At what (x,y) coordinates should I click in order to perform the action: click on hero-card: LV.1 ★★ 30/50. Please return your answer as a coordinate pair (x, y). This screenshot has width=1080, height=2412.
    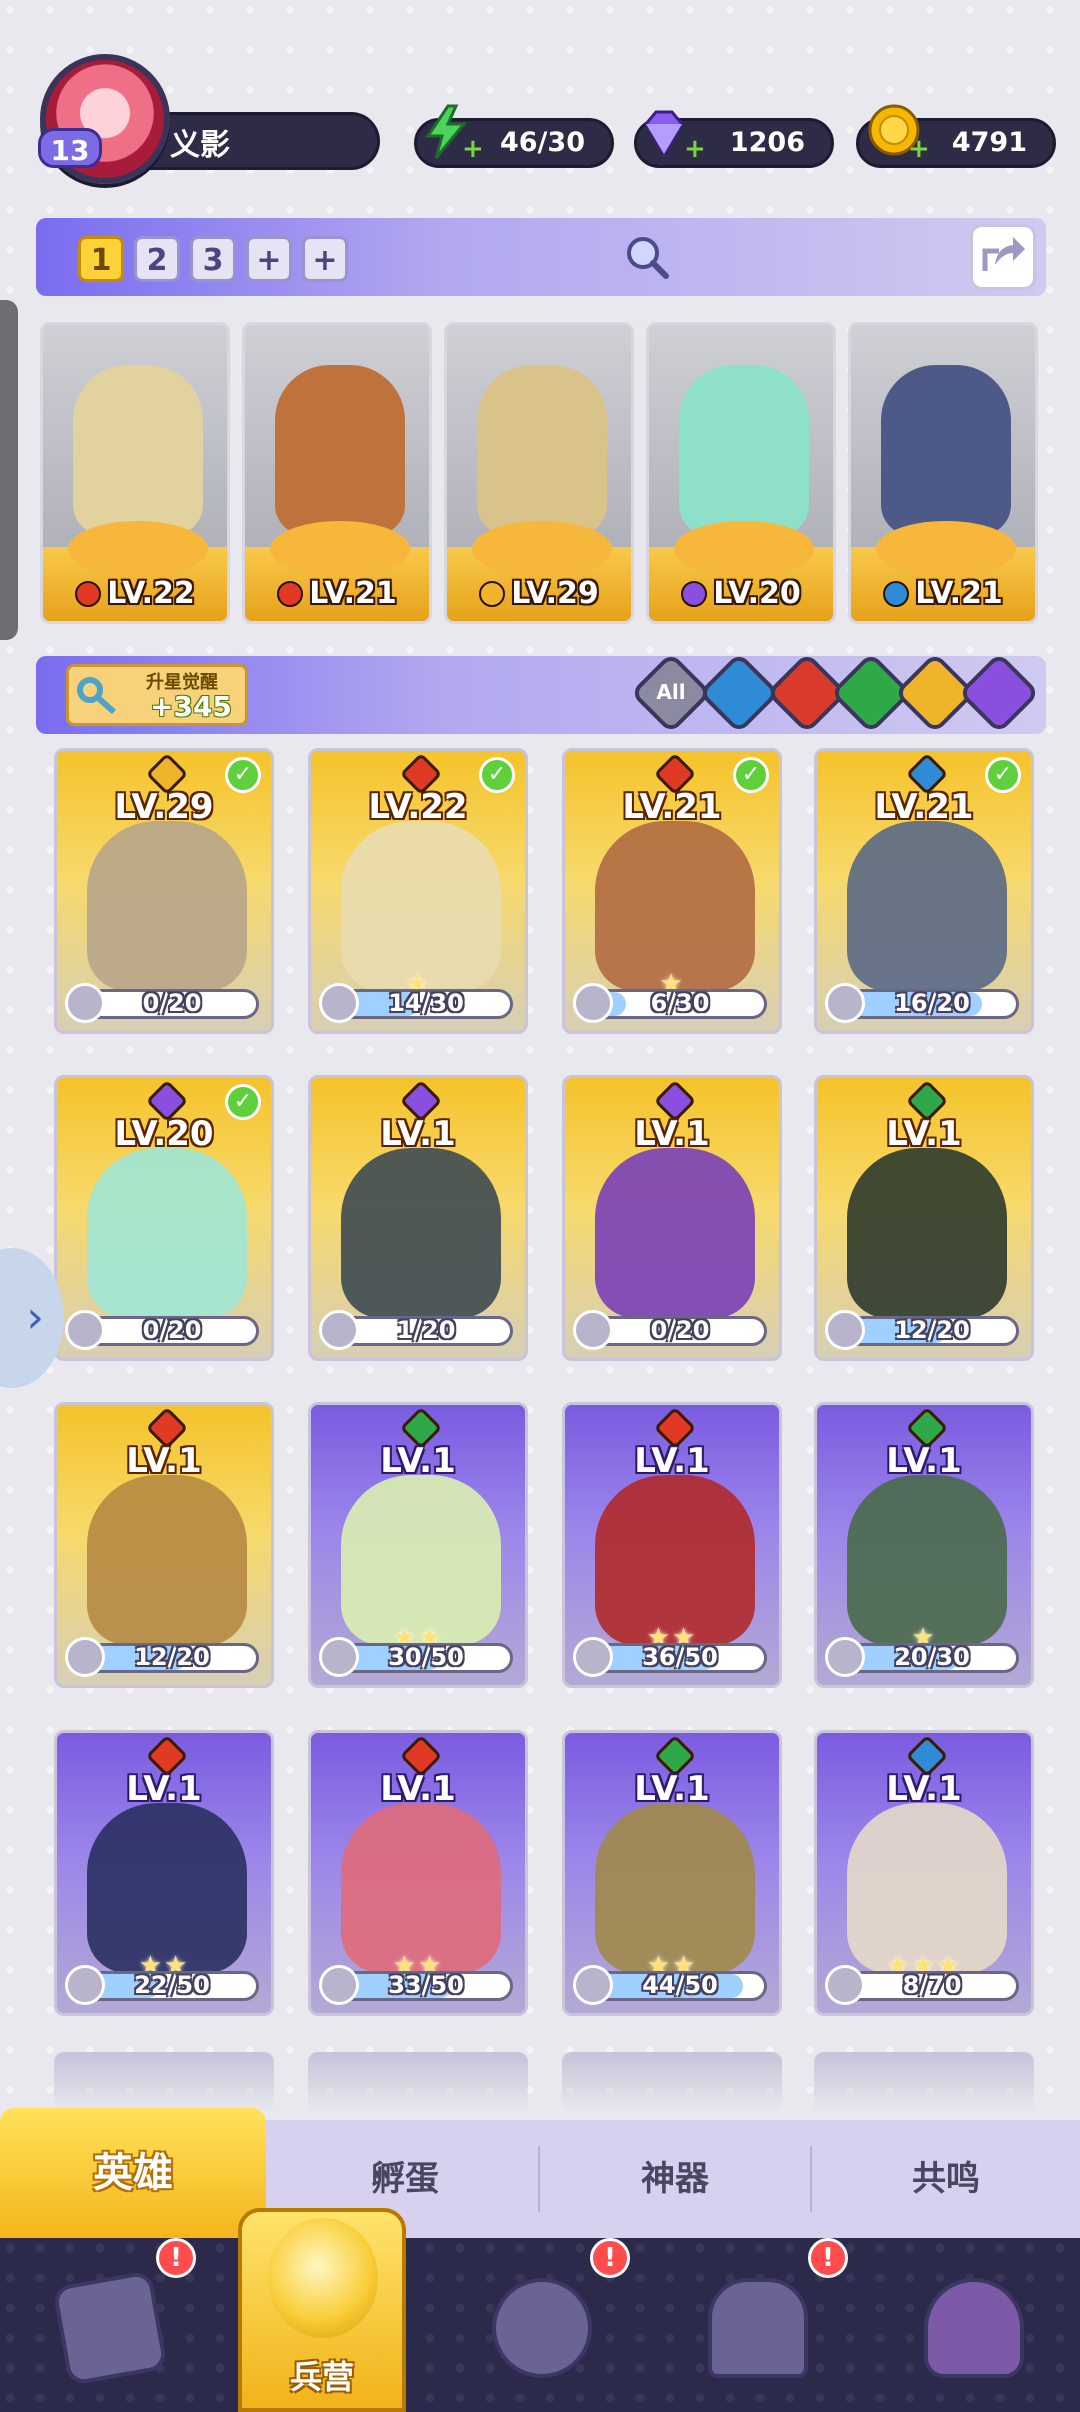
    Looking at the image, I should click on (418, 1545).